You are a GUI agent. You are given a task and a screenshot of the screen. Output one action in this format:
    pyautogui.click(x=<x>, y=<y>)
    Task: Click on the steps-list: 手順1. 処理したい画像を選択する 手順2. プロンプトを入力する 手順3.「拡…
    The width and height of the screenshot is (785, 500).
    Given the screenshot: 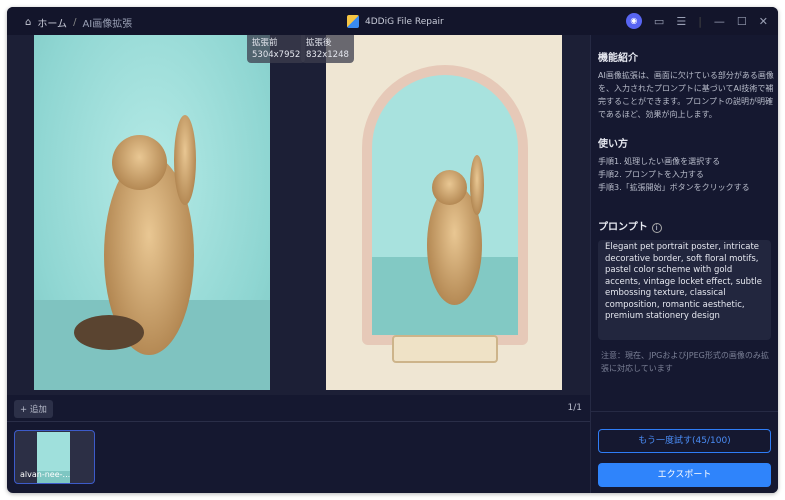 What is the action you would take?
    pyautogui.click(x=686, y=174)
    